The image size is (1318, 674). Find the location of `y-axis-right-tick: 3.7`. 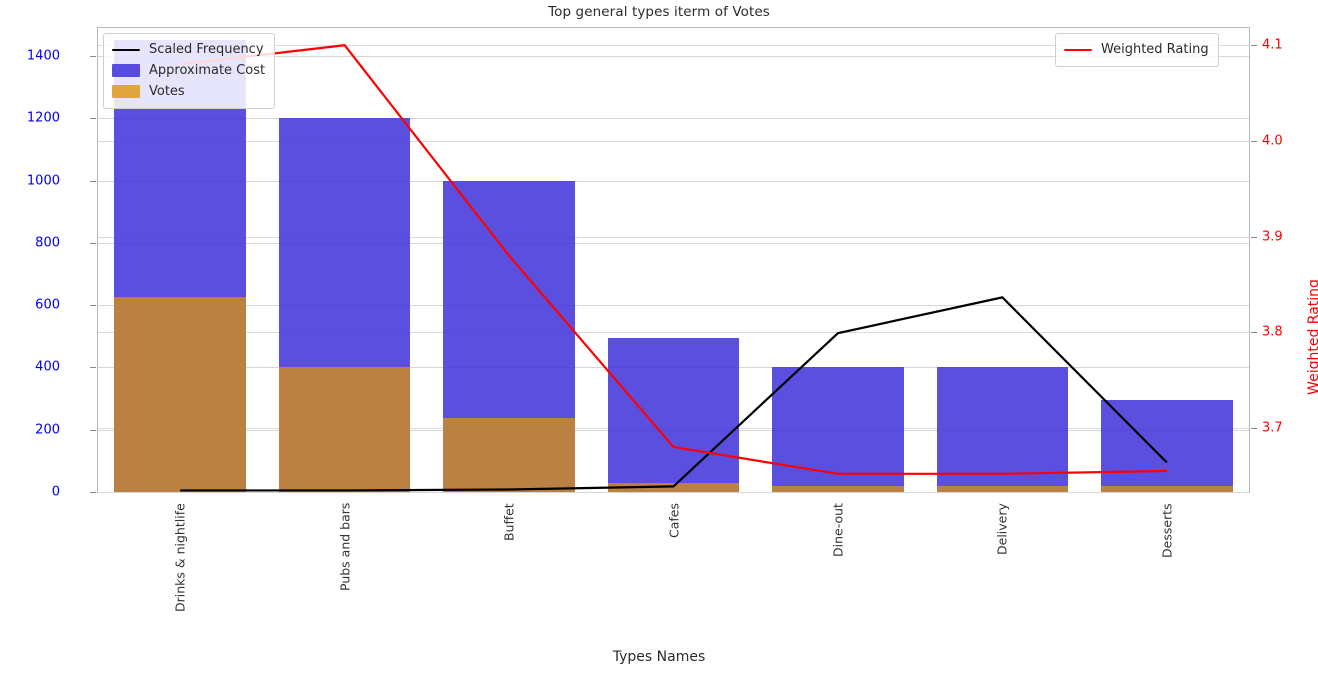

y-axis-right-tick: 3.7 is located at coordinates (1272, 428).